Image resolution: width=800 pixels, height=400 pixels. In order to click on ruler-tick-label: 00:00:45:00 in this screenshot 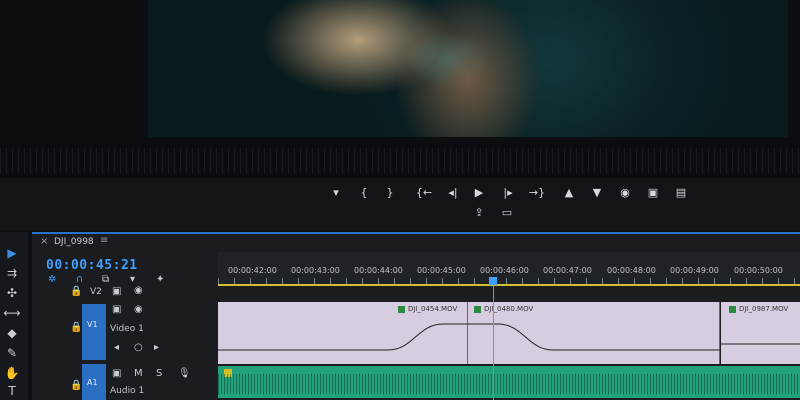, I will do `click(441, 270)`.